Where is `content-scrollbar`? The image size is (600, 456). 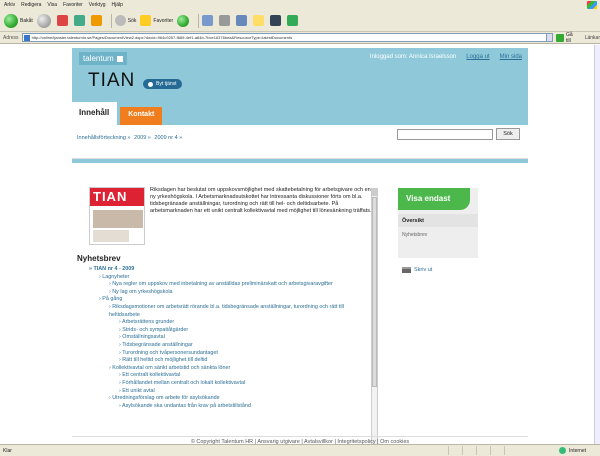
content-scrollbar is located at coordinates (374, 316).